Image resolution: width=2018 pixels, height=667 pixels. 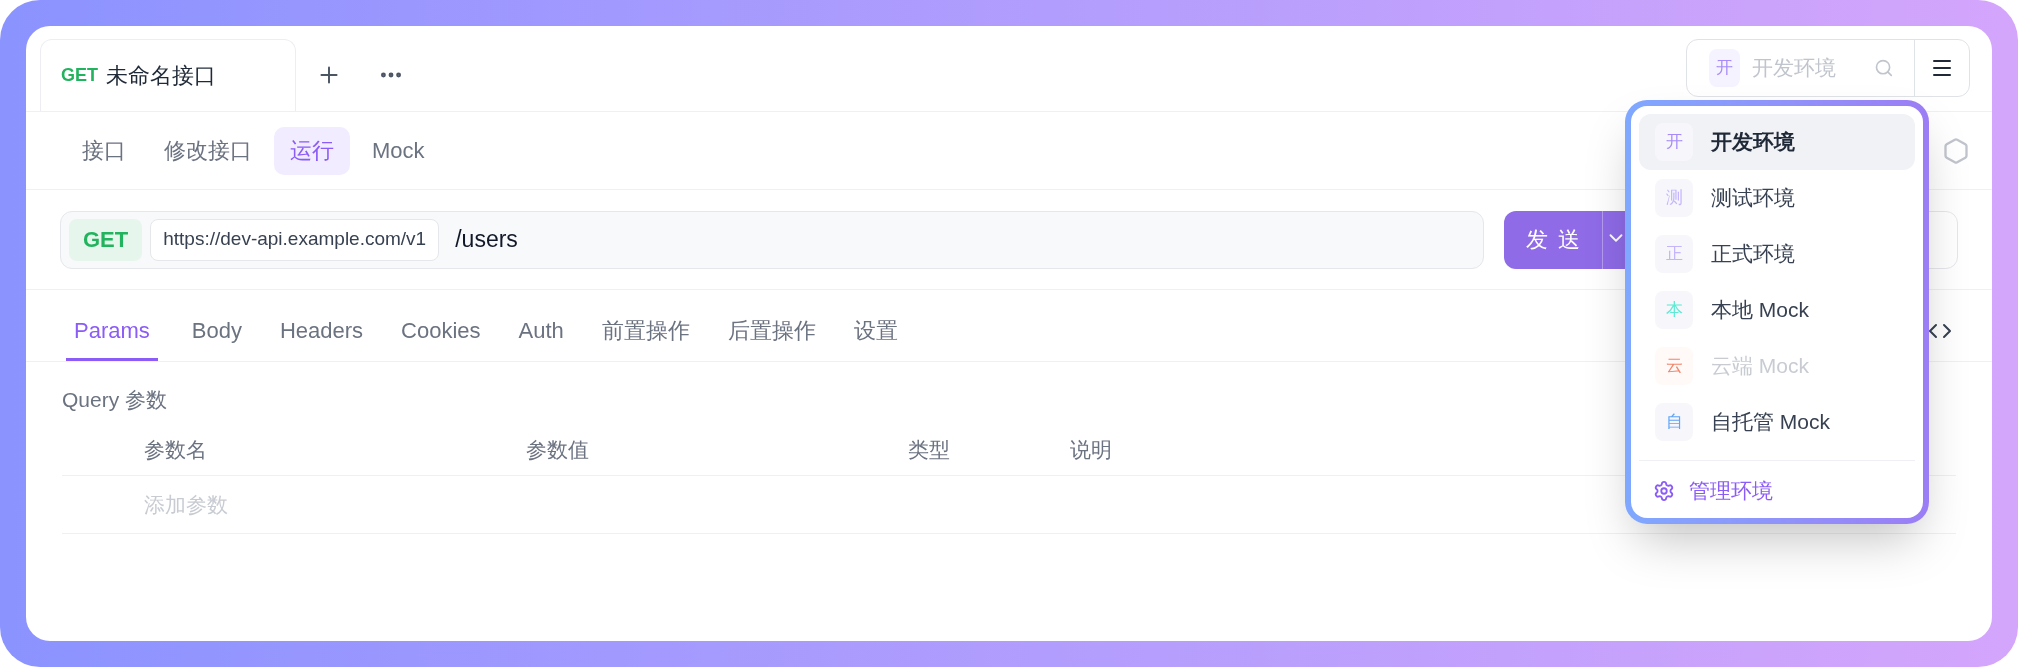 I want to click on environment-badge: 本, so click(x=1674, y=310).